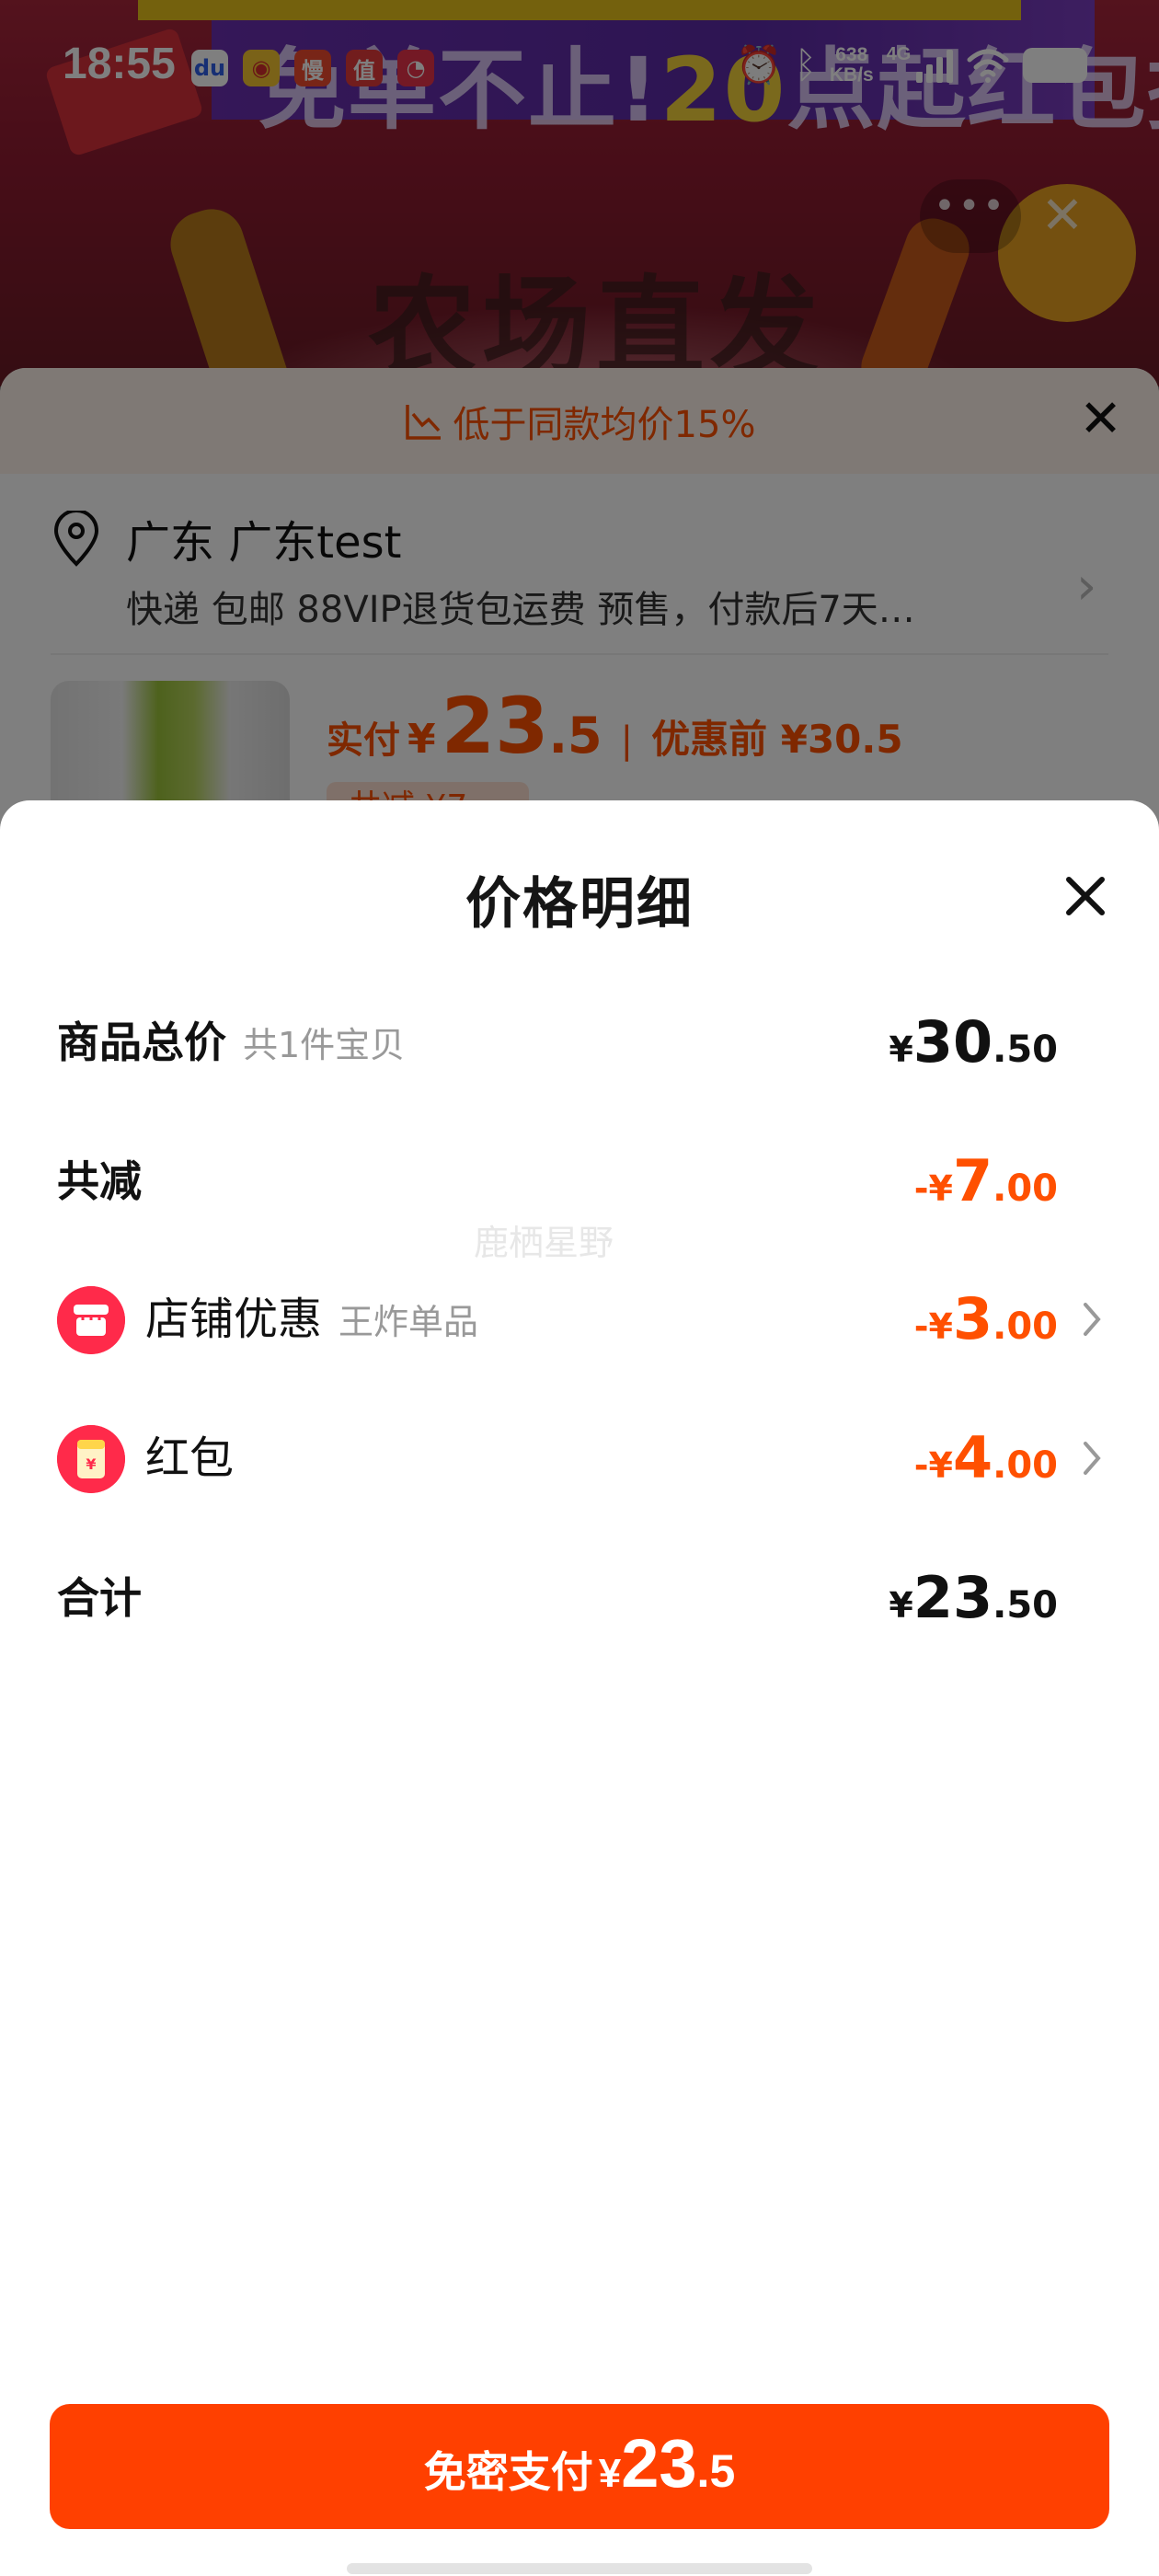 The image size is (1159, 2576). Describe the element at coordinates (933, 1188) in the screenshot. I see `reduction-prefix: -¥` at that location.